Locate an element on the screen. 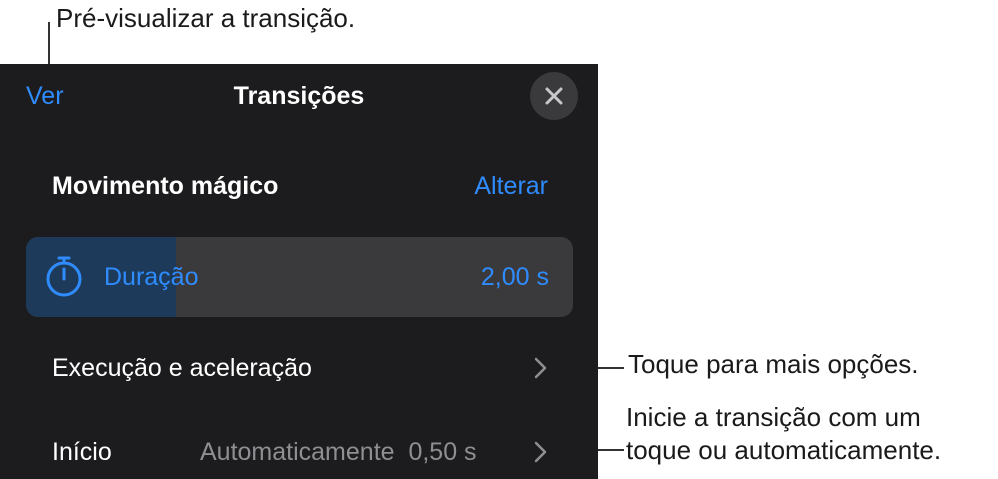  callout-start-line1: Inicie a transição com um is located at coordinates (773, 417).